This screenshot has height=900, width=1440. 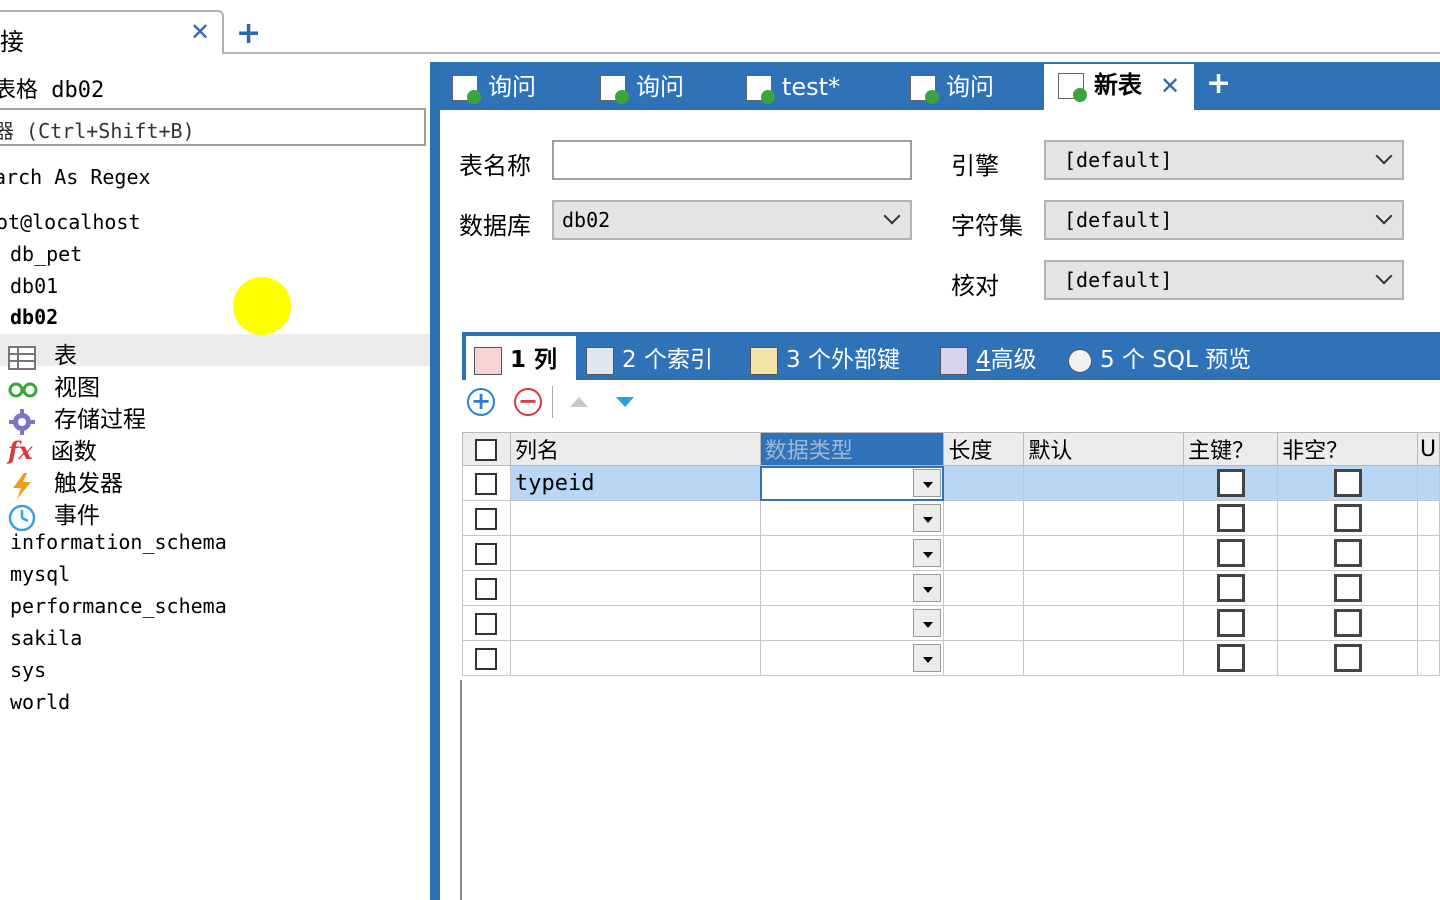 What do you see at coordinates (1170, 86) in the screenshot?
I see `close-tab-icon: ✕` at bounding box center [1170, 86].